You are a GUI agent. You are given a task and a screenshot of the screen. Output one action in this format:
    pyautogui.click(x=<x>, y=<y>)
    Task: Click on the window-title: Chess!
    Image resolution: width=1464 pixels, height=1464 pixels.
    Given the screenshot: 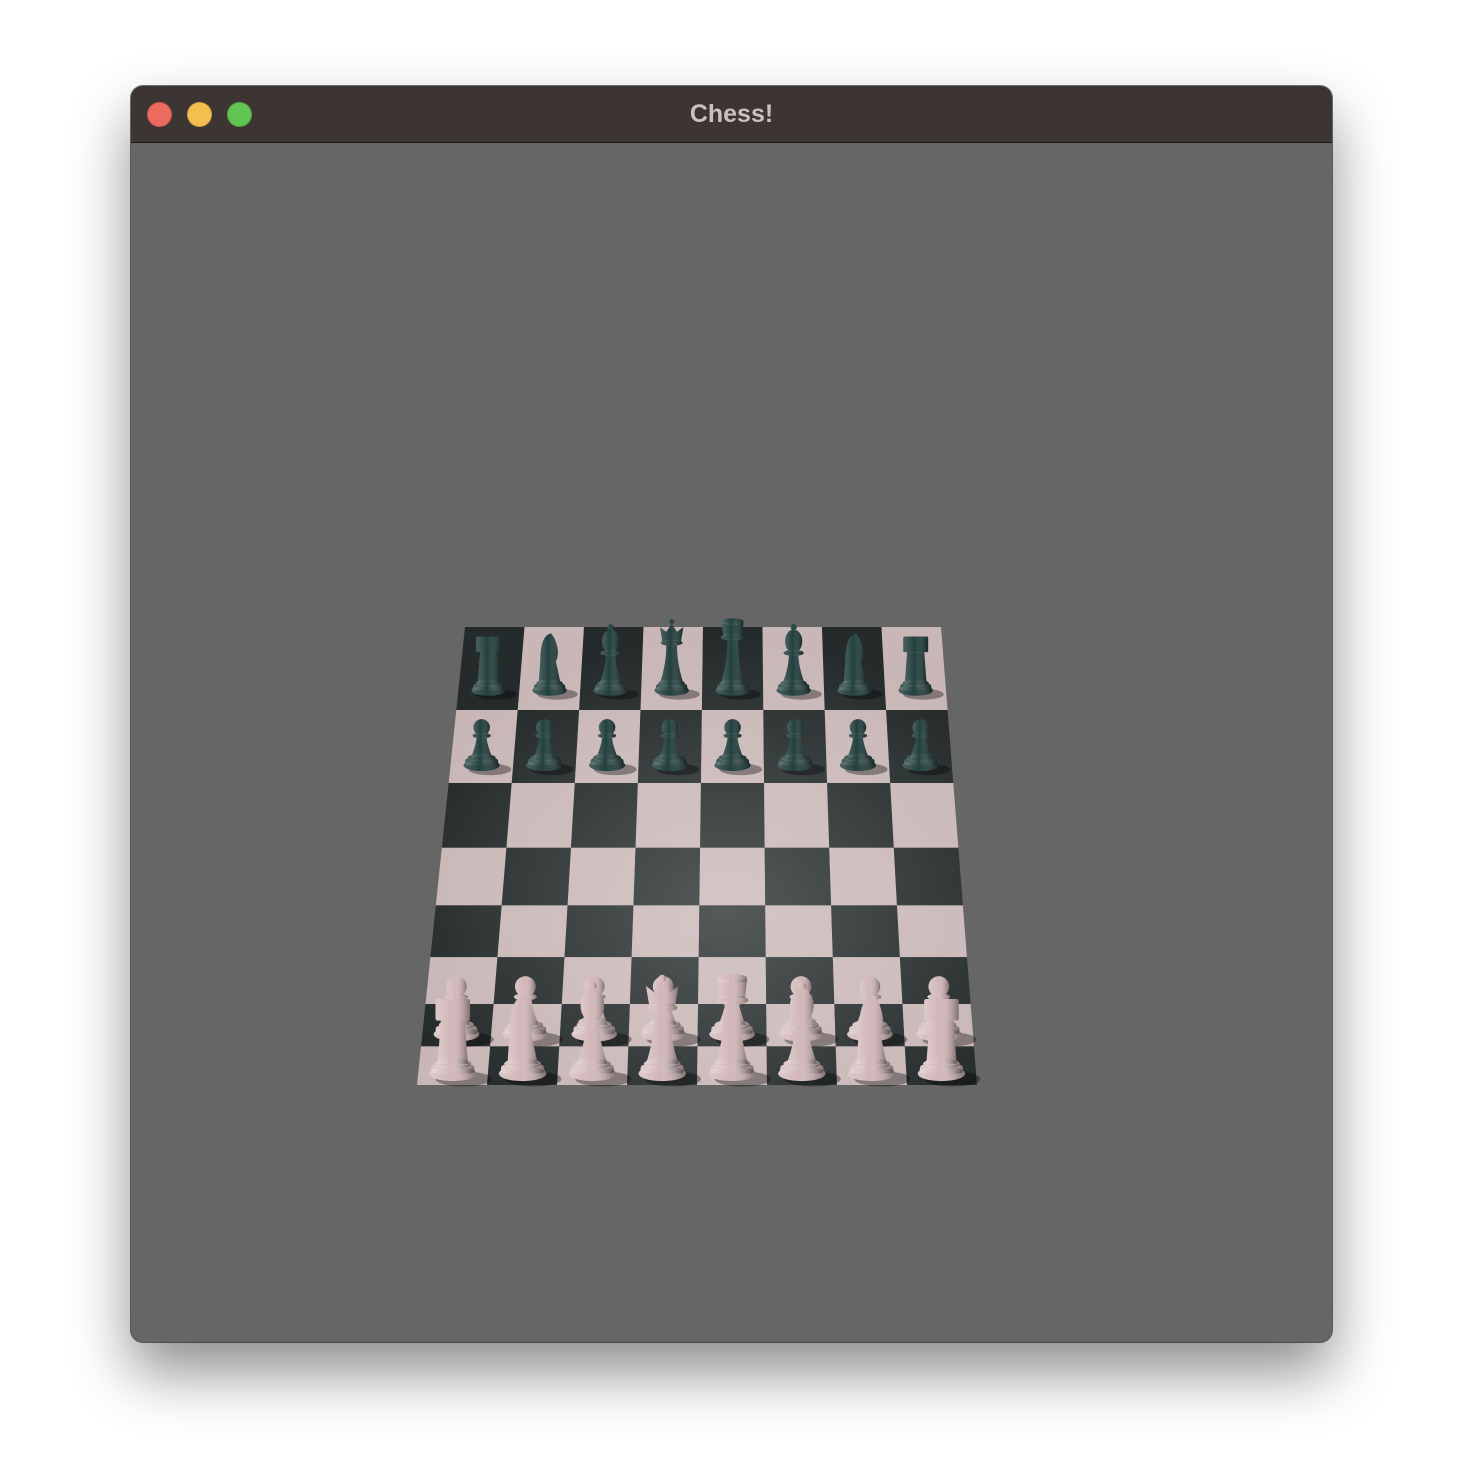 What is the action you would take?
    pyautogui.click(x=731, y=114)
    